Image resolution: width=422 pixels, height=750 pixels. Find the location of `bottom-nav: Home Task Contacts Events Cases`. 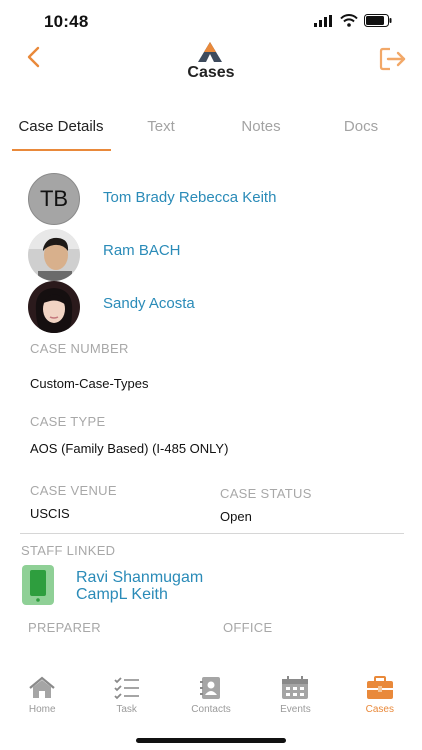

bottom-nav: Home Task Contacts Events Cases is located at coordinates (211, 701).